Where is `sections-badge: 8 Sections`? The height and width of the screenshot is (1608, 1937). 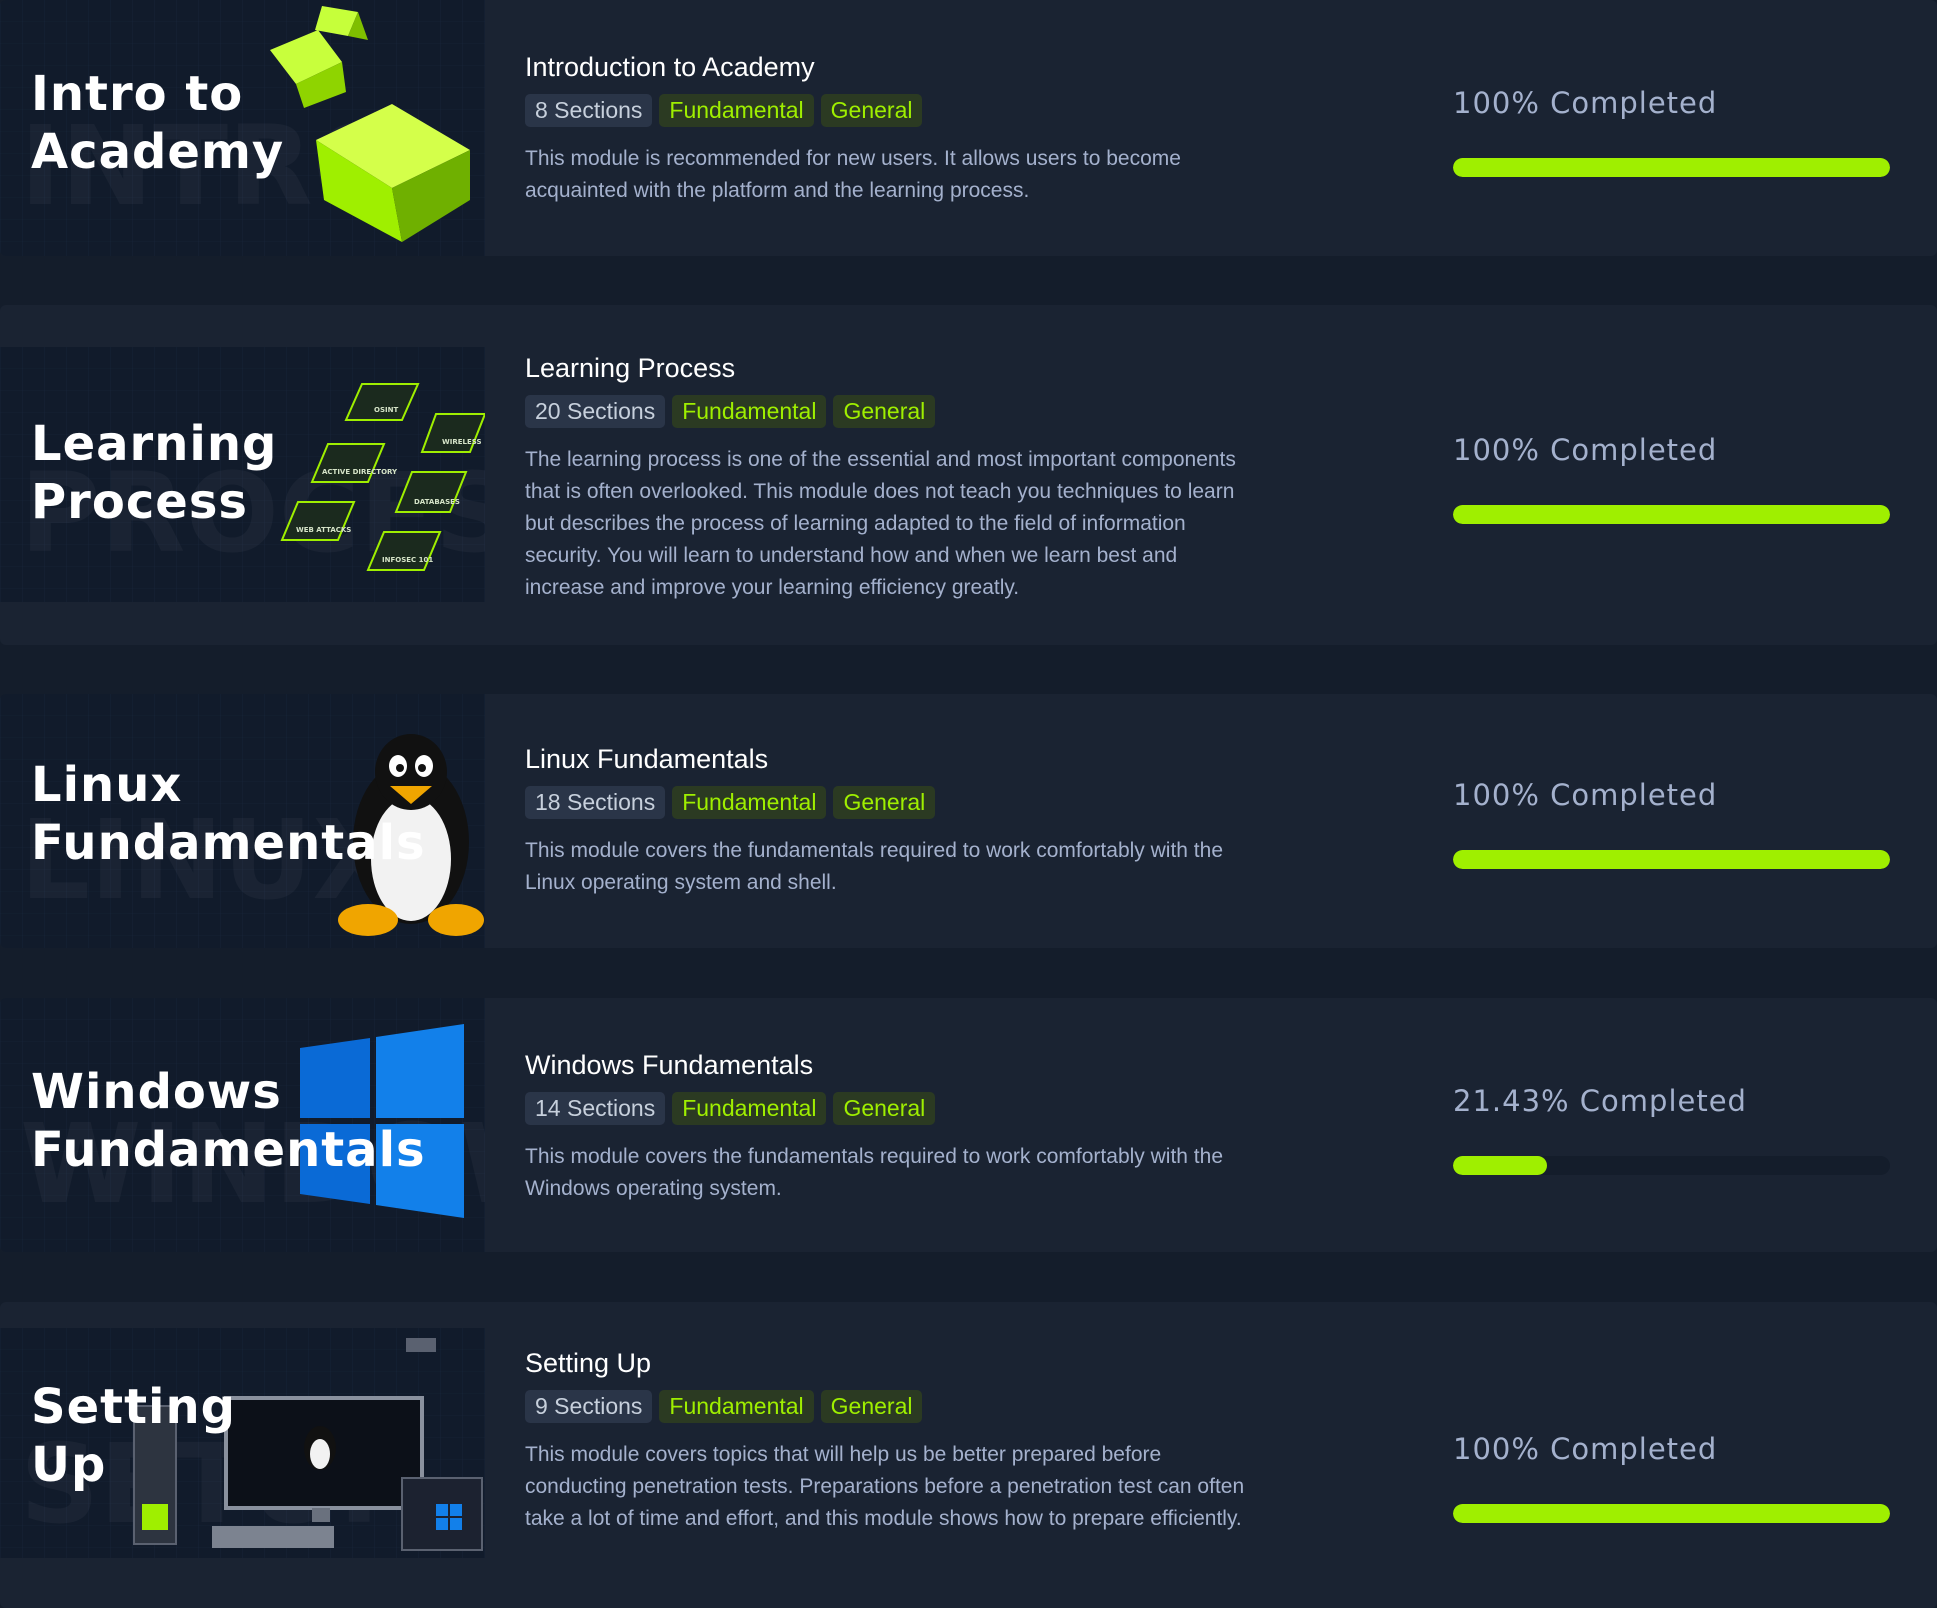
sections-badge: 8 Sections is located at coordinates (589, 110).